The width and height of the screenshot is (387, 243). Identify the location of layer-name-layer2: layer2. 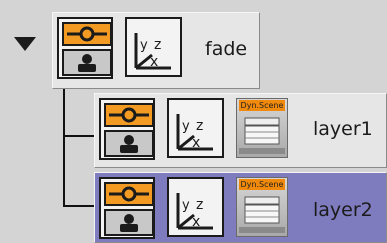
(343, 210).